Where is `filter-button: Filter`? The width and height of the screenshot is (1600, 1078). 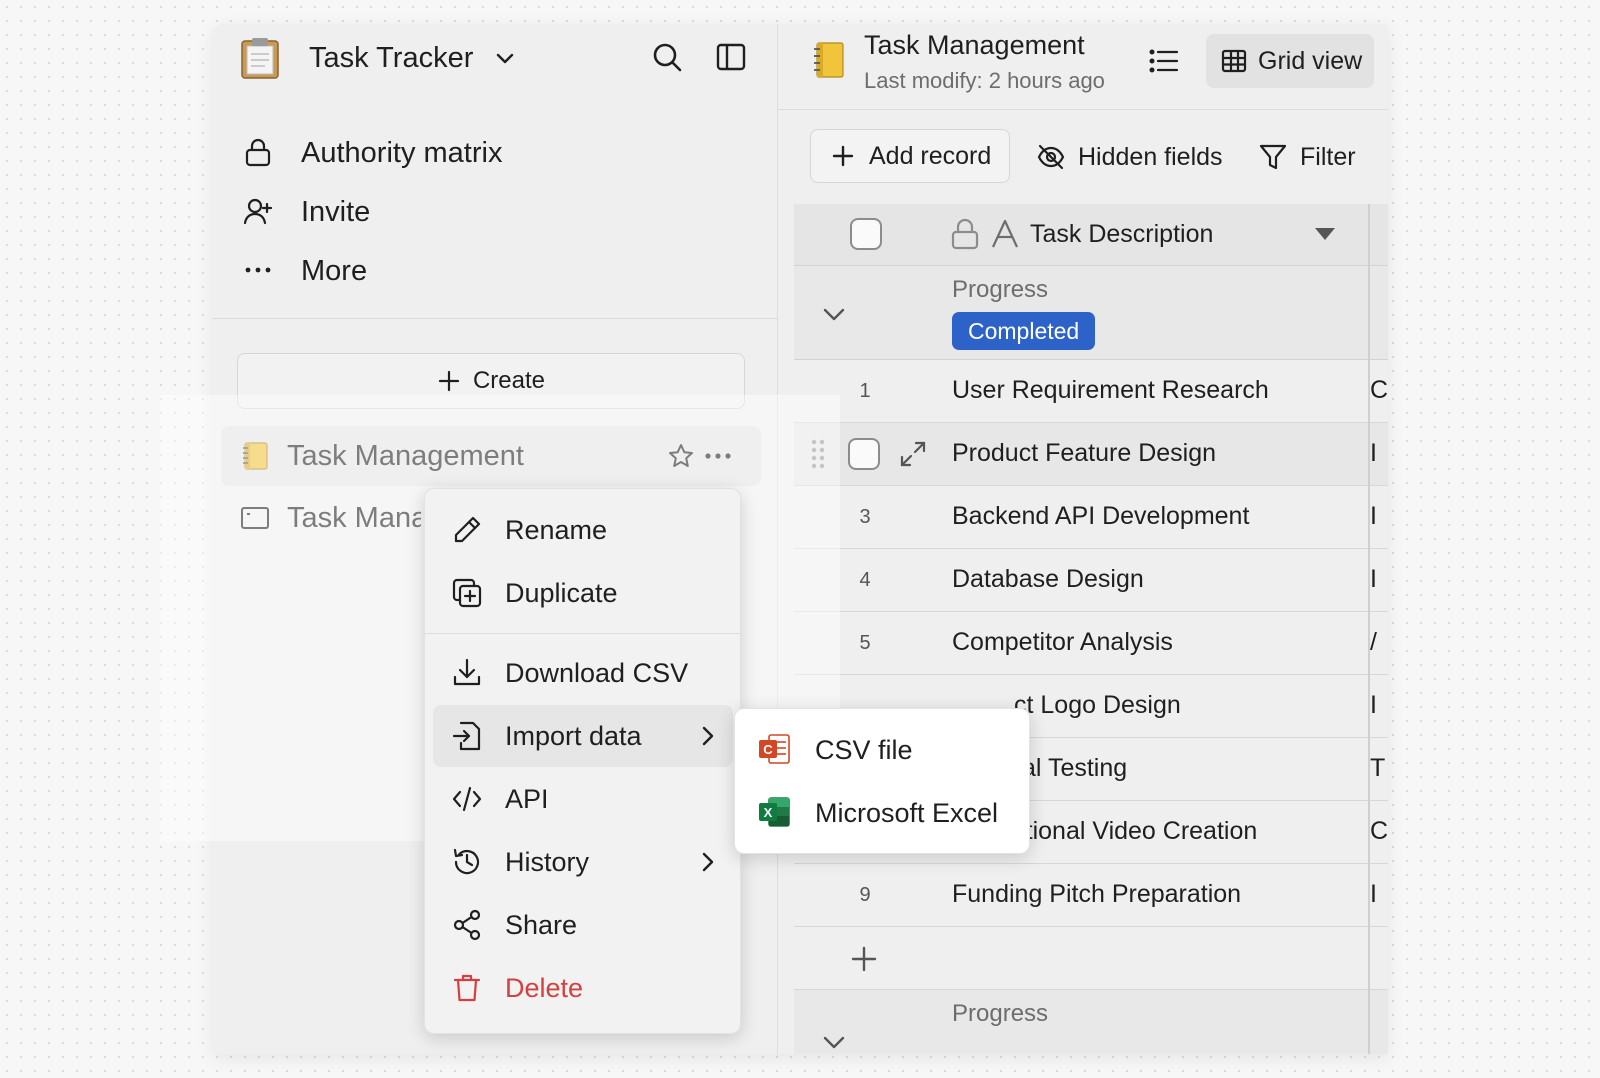 filter-button: Filter is located at coordinates (1307, 157).